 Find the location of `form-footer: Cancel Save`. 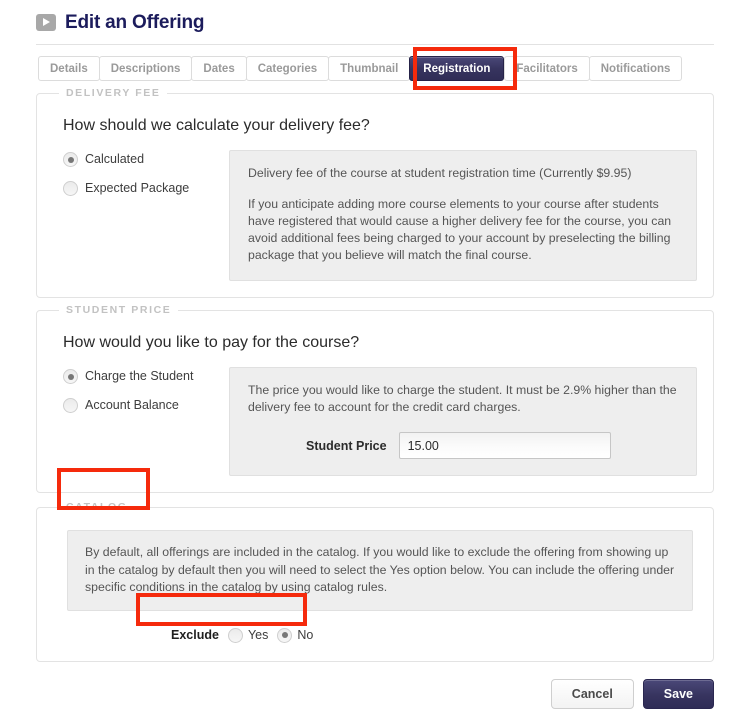

form-footer: Cancel Save is located at coordinates (374, 685).